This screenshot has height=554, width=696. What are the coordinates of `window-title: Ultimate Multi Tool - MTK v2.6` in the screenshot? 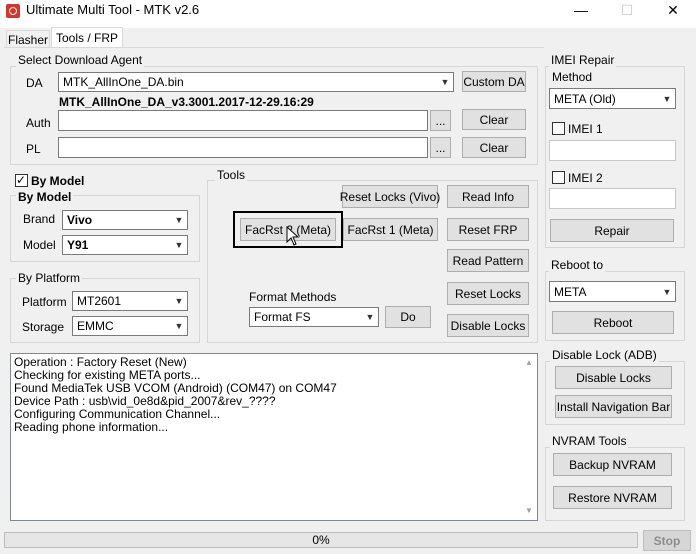 It's located at (113, 9).